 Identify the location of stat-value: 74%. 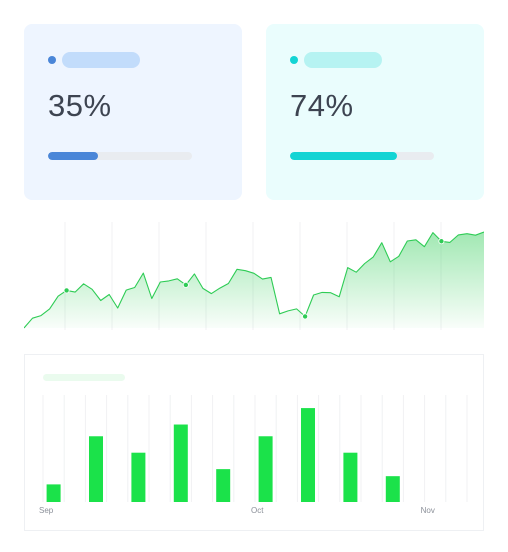
(322, 105).